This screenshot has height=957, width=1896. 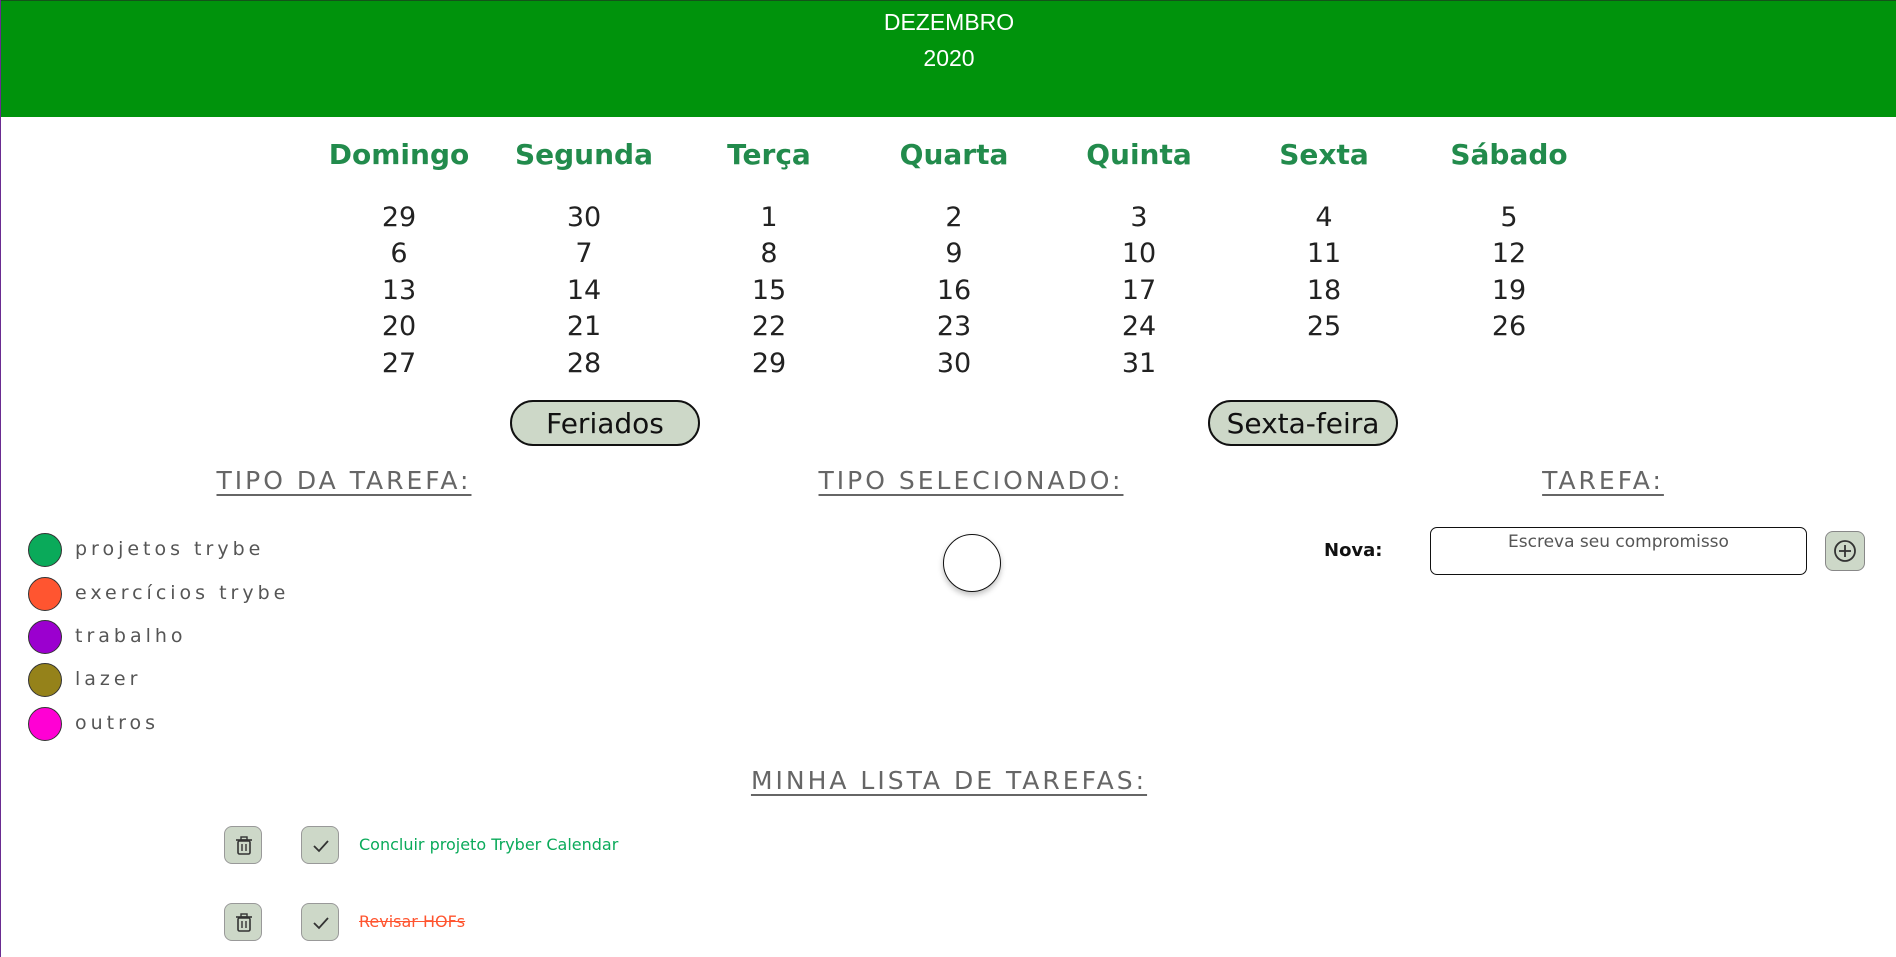 What do you see at coordinates (954, 291) in the screenshot?
I see `calendar-day: 16` at bounding box center [954, 291].